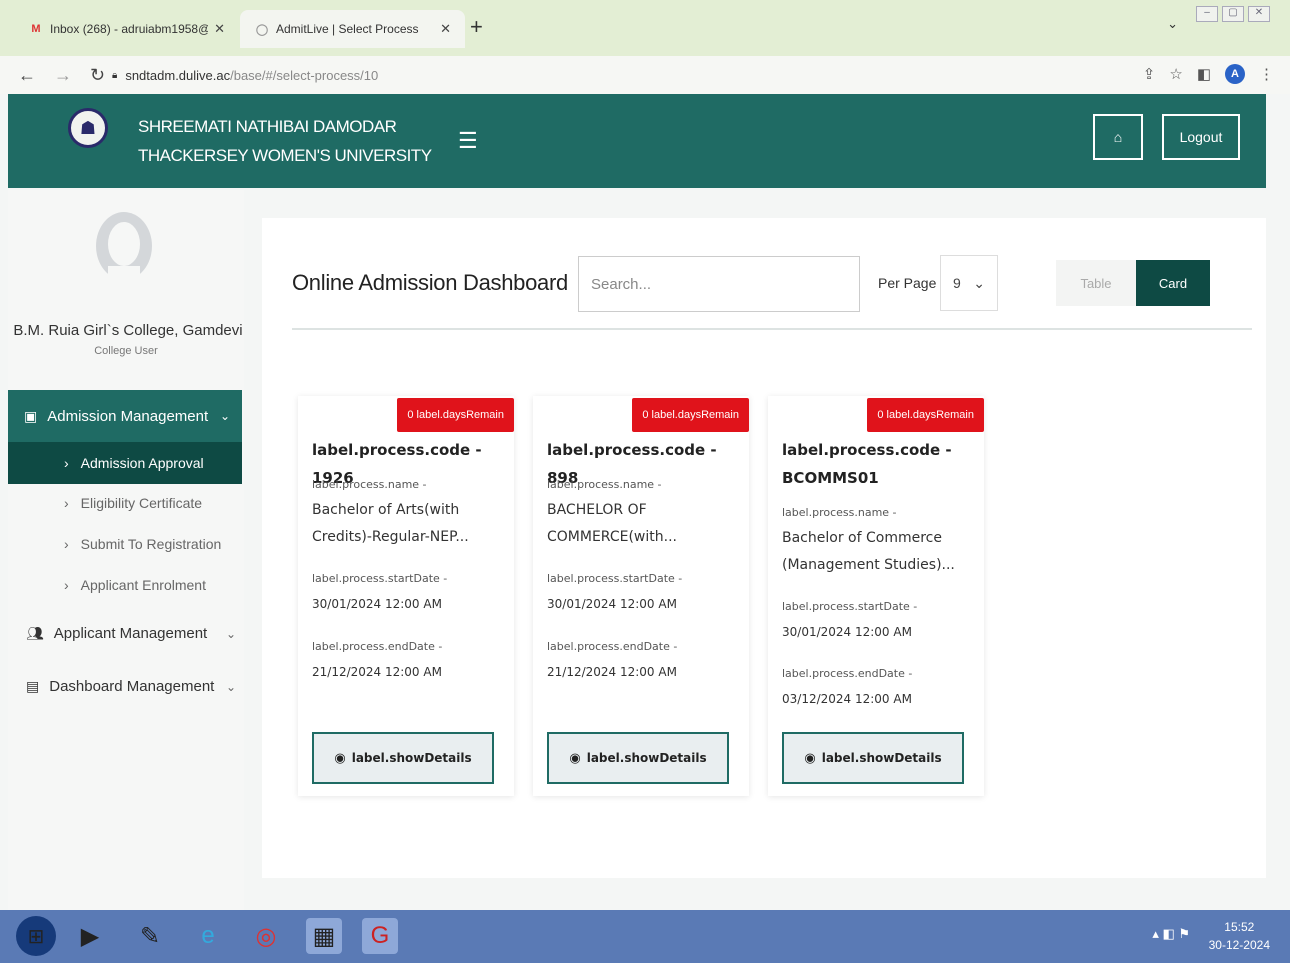 This screenshot has width=1290, height=963. What do you see at coordinates (267, 126) in the screenshot?
I see `university-name-line1: SHREEMATI NATHIBAI DAMODAR` at bounding box center [267, 126].